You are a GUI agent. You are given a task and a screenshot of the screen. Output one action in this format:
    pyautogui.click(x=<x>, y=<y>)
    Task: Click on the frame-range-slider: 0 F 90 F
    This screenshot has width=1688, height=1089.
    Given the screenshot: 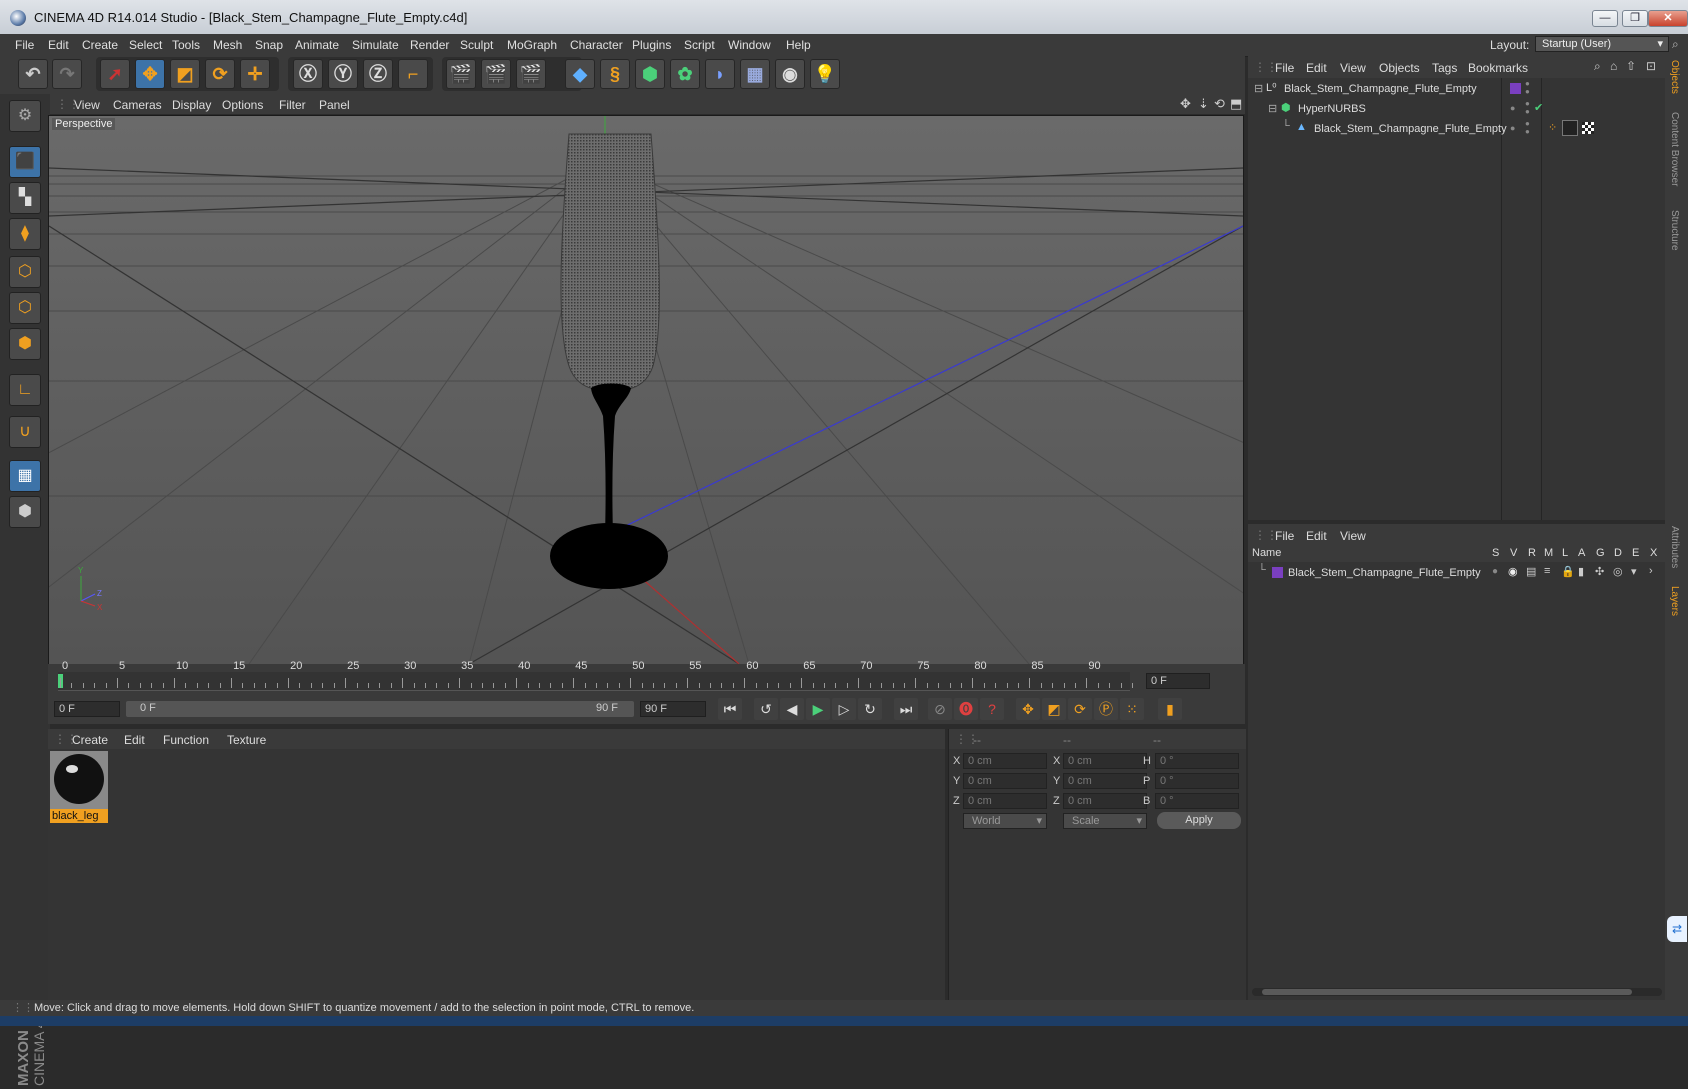 What is the action you would take?
    pyautogui.click(x=380, y=709)
    